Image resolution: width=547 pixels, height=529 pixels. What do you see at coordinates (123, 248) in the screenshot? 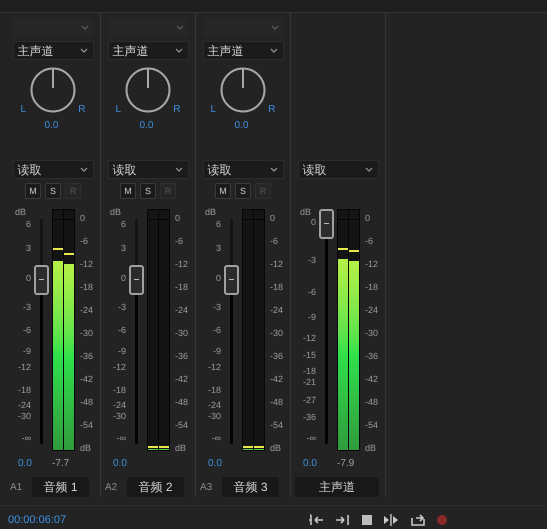
I see `fader-scale-label: 3` at bounding box center [123, 248].